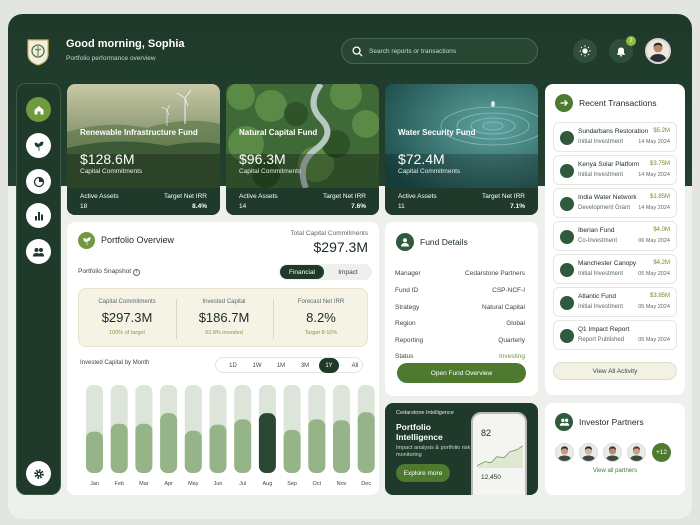  I want to click on stat-value: 8.2%, so click(321, 317).